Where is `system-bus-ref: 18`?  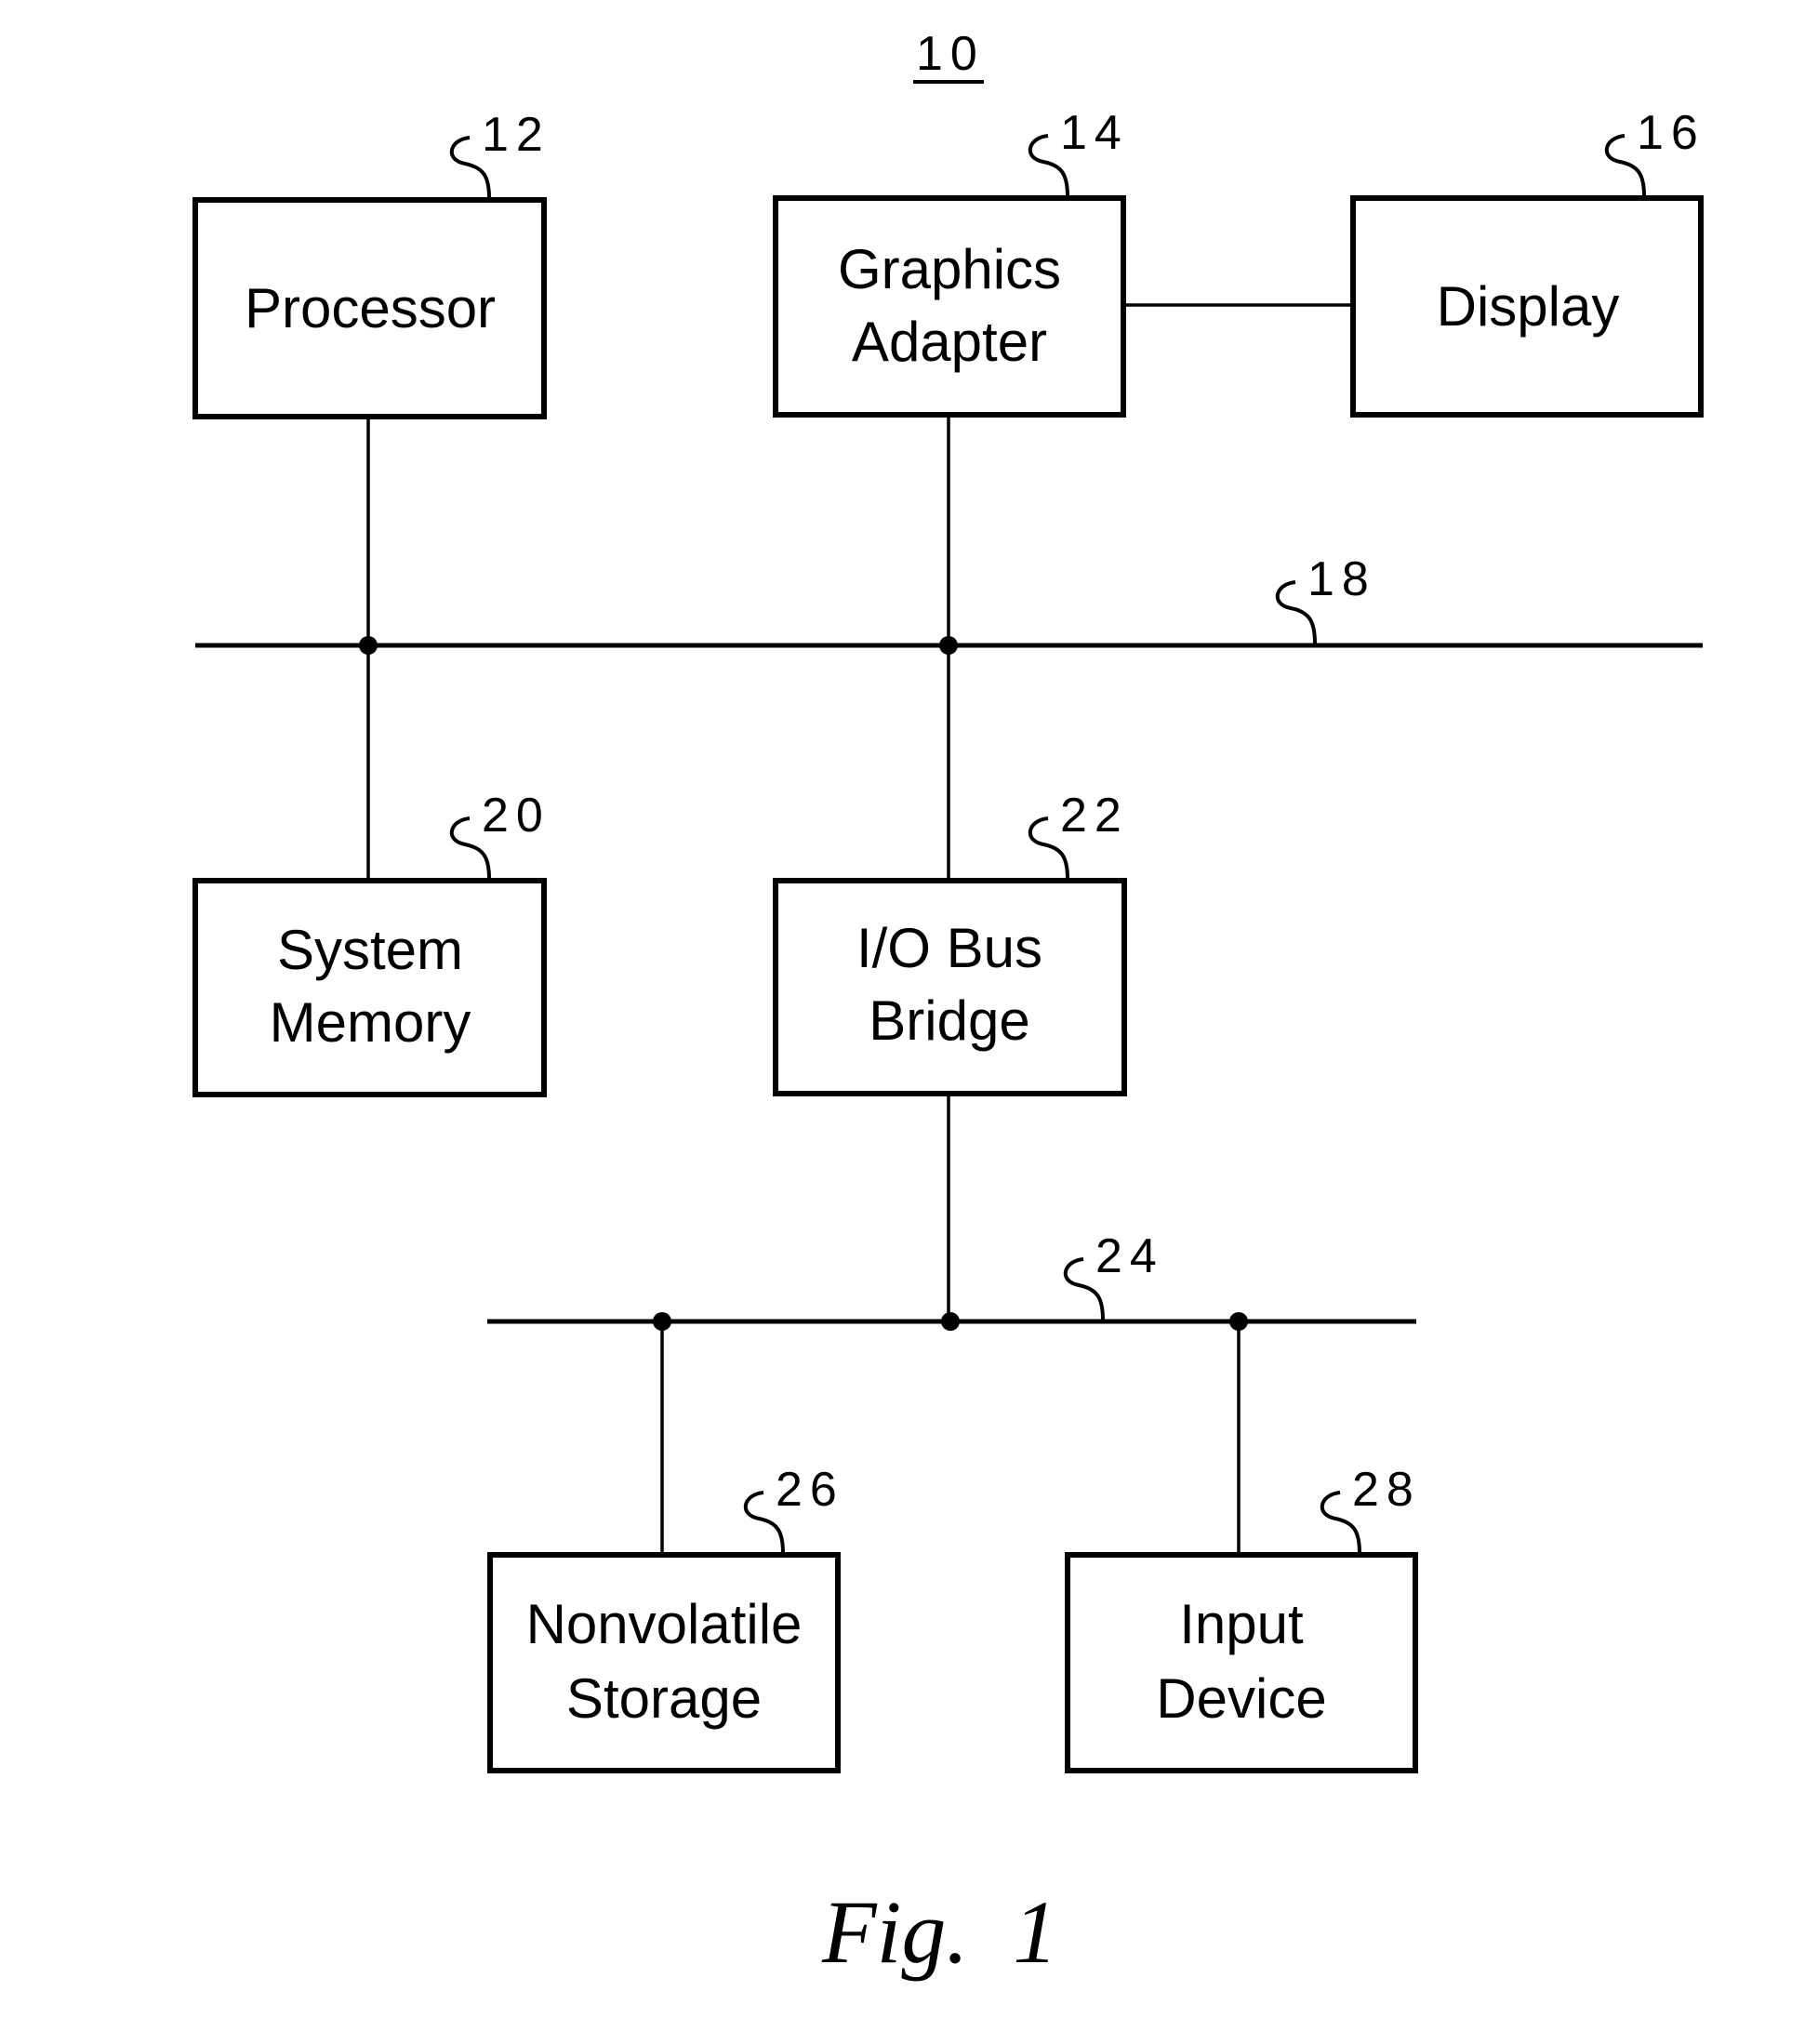
system-bus-ref: 18 is located at coordinates (1325, 598).